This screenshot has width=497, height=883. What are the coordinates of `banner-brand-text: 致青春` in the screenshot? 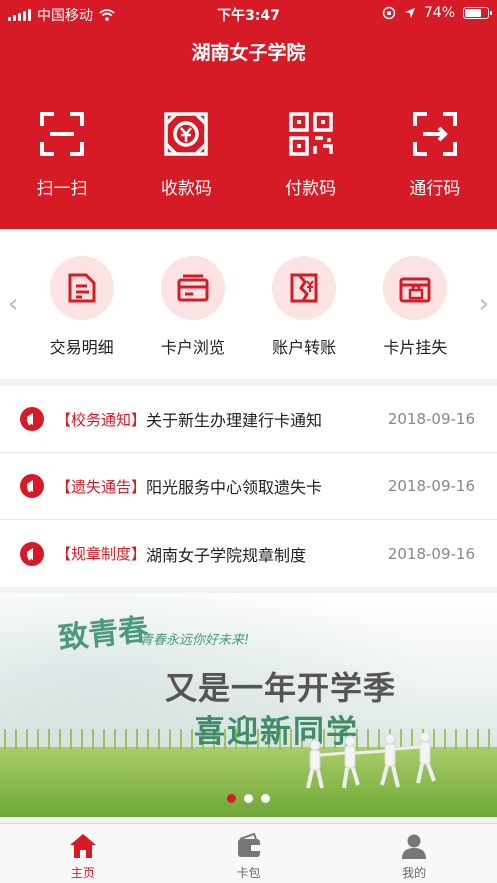 It's located at (103, 634).